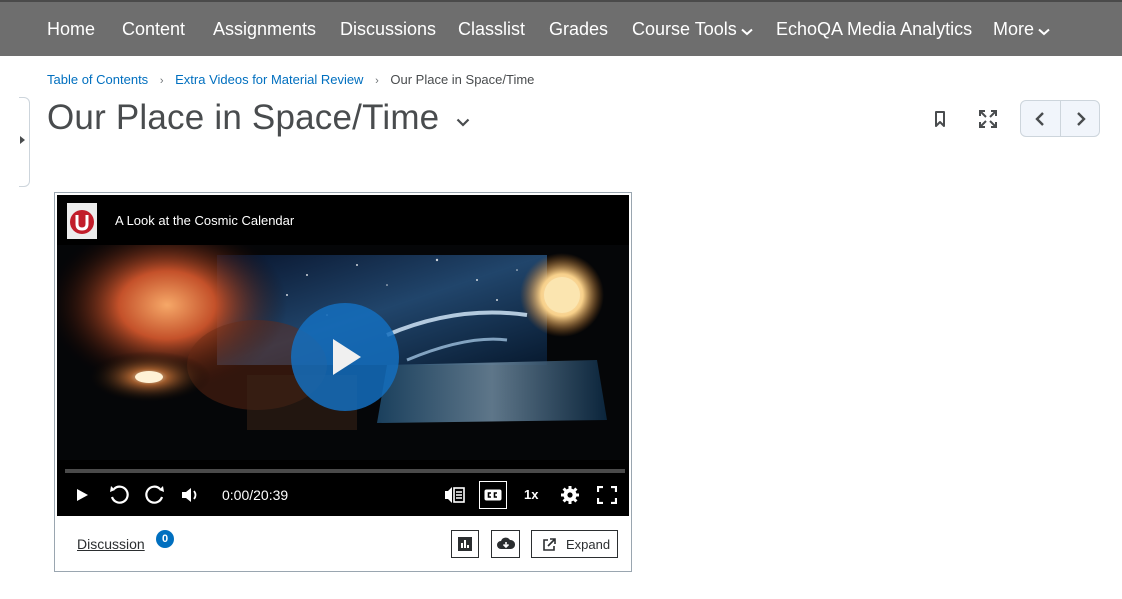 The width and height of the screenshot is (1122, 599). Describe the element at coordinates (154, 494) in the screenshot. I see `forward-icon` at that location.